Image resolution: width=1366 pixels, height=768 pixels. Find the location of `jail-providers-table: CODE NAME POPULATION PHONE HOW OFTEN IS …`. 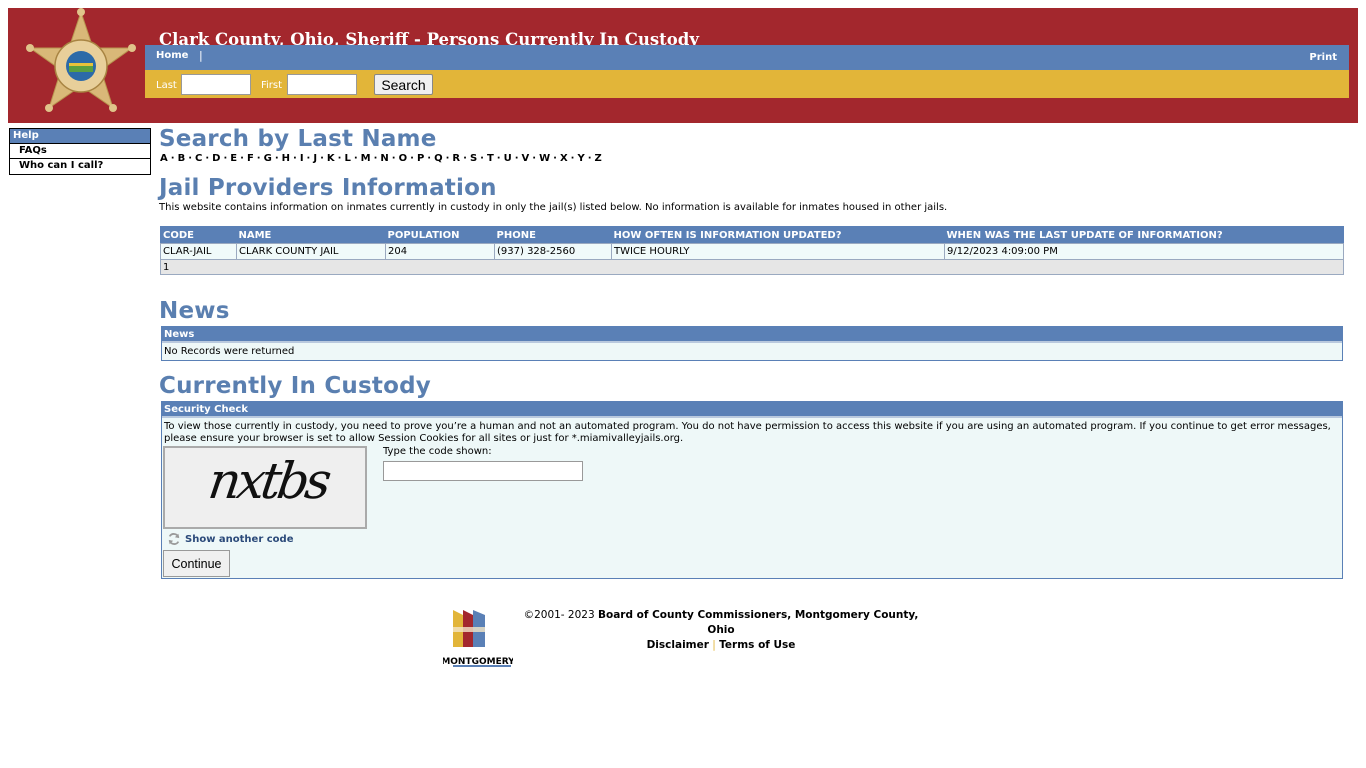

jail-providers-table: CODE NAME POPULATION PHONE HOW OFTEN IS … is located at coordinates (752, 250).